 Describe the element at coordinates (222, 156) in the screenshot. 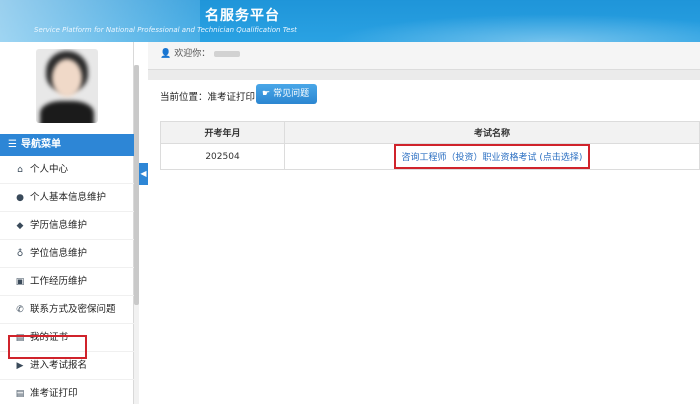

I see `cell-year-month: 202504` at that location.